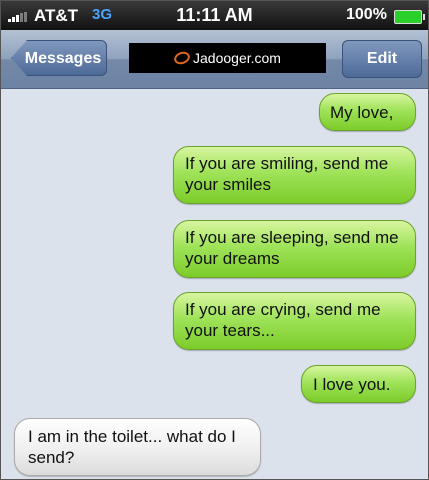 This screenshot has height=480, width=429. I want to click on battery-icon, so click(409, 17).